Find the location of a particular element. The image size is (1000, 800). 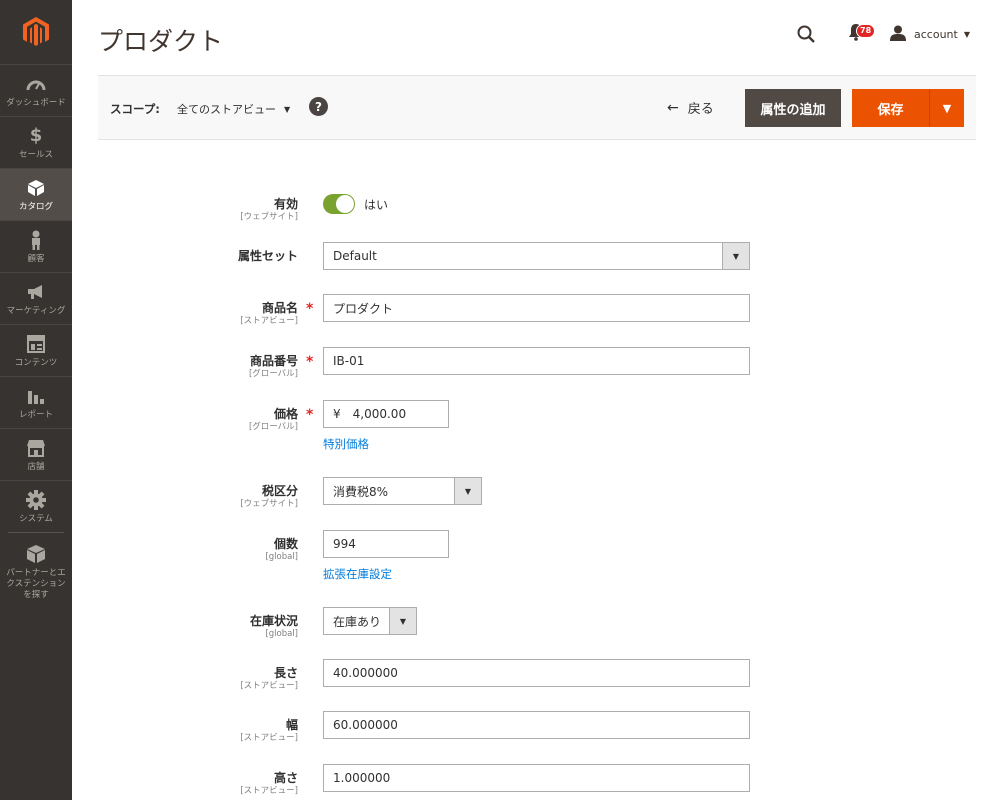

field-label: 高さ is located at coordinates (285, 778).